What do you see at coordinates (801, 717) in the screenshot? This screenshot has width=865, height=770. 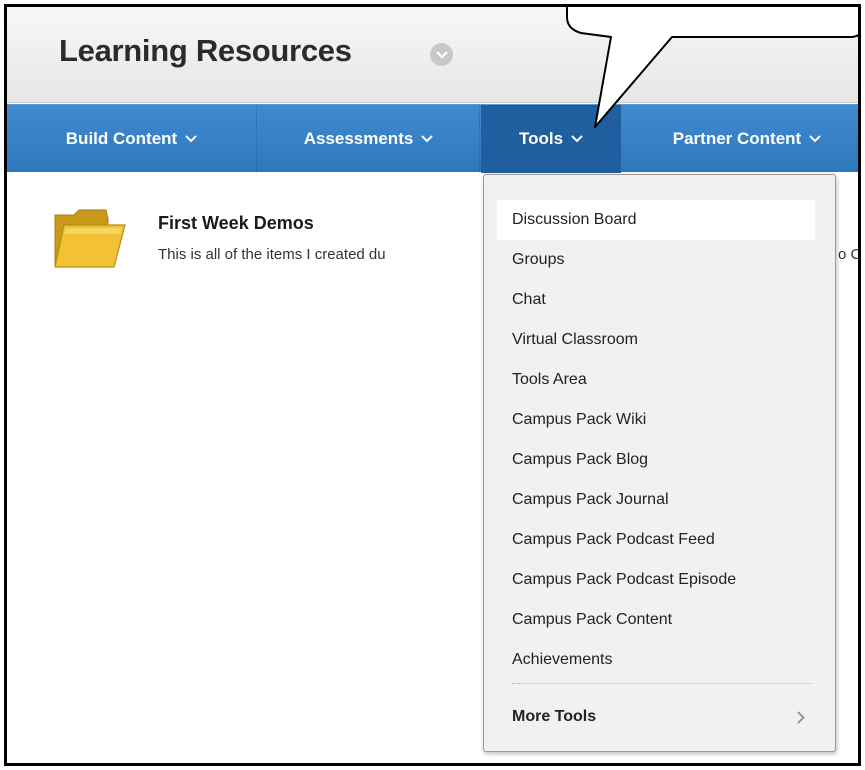 I see `chevron-right-icon` at bounding box center [801, 717].